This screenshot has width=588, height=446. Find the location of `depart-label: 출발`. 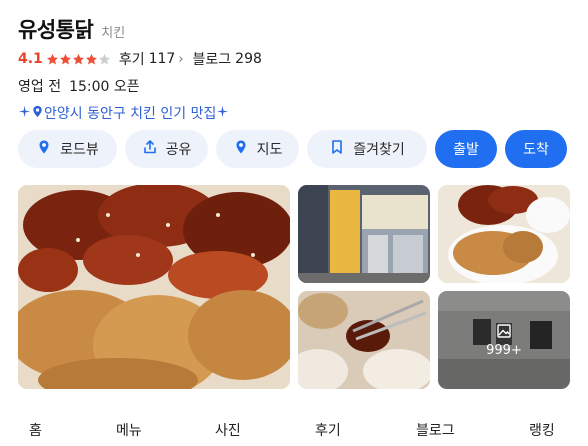

depart-label: 출발 is located at coordinates (466, 150).